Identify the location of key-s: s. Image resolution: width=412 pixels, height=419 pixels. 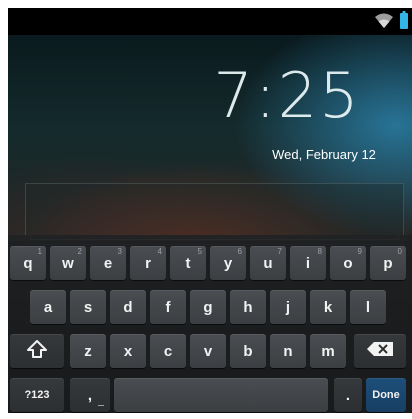
(88, 307).